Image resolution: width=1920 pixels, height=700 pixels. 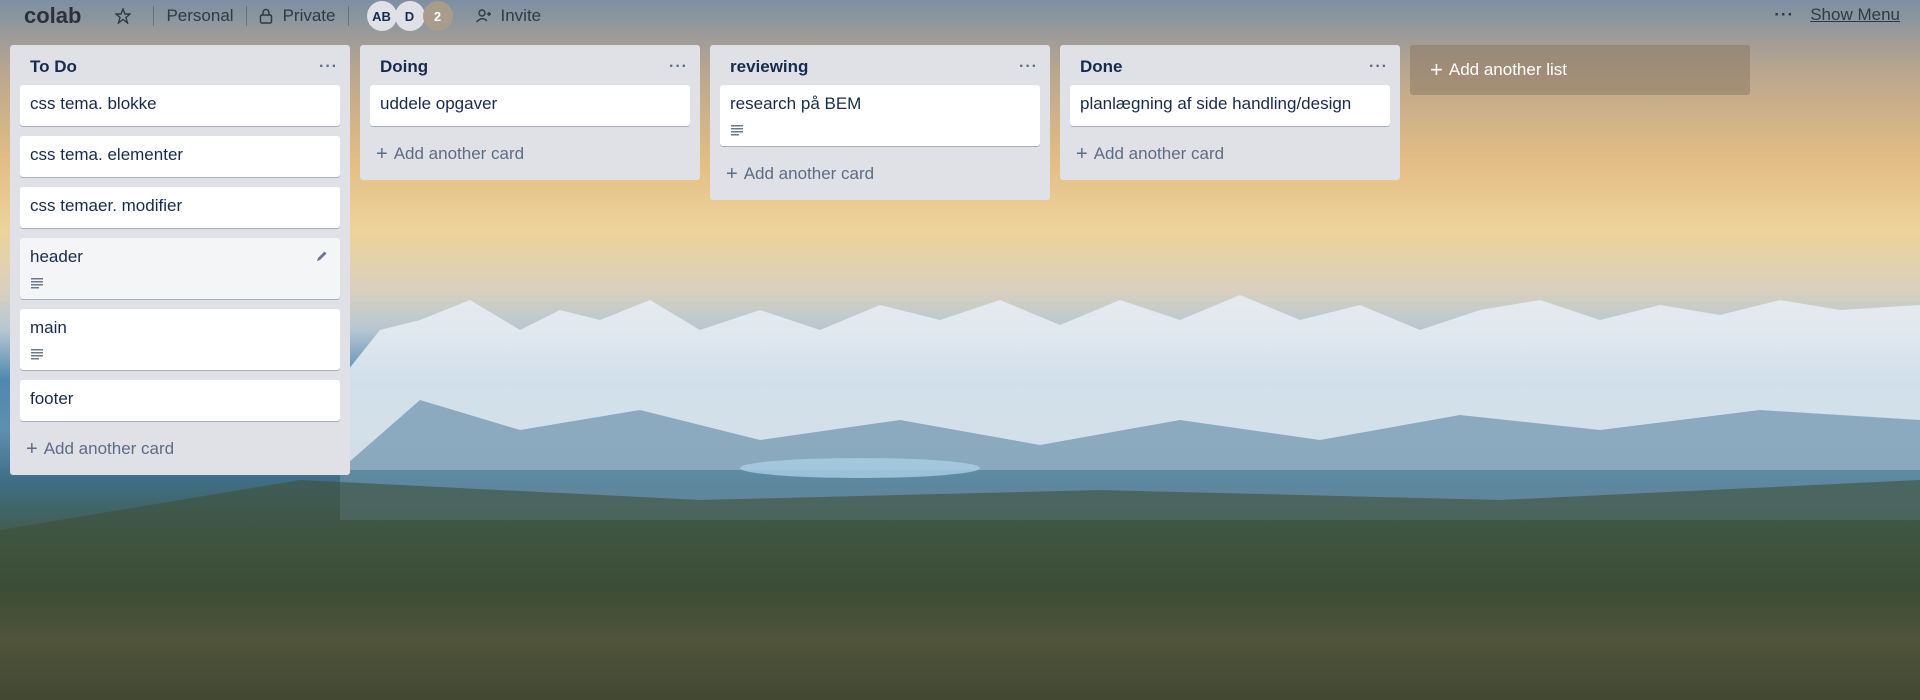 What do you see at coordinates (52, 16) in the screenshot?
I see `board-title: colab` at bounding box center [52, 16].